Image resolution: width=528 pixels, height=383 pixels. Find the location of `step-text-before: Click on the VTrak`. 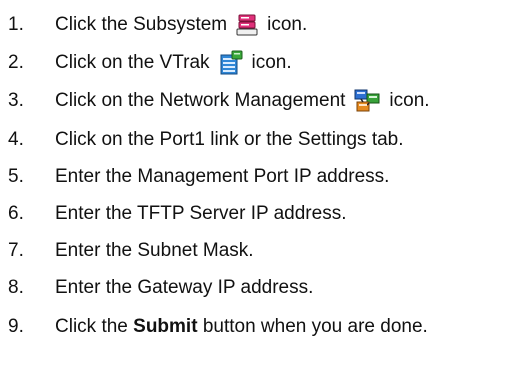

step-text-before: Click on the VTrak is located at coordinates (132, 62).